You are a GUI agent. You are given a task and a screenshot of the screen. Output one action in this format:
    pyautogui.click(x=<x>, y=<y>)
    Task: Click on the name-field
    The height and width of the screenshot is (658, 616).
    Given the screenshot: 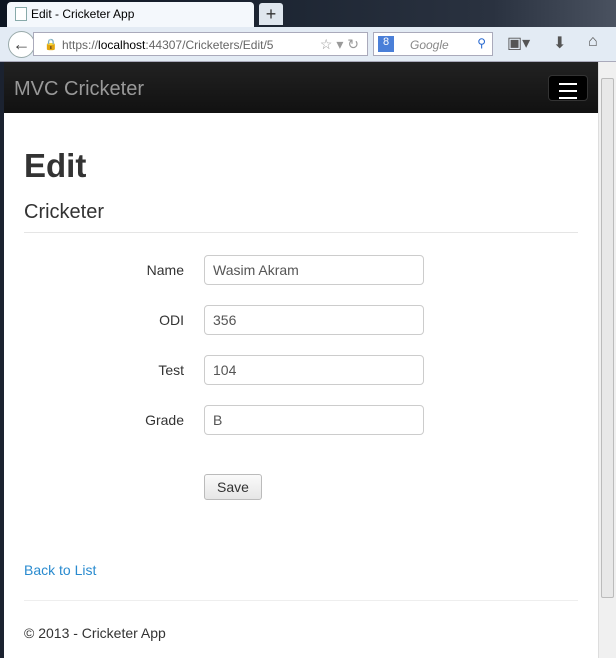 What is the action you would take?
    pyautogui.click(x=314, y=270)
    